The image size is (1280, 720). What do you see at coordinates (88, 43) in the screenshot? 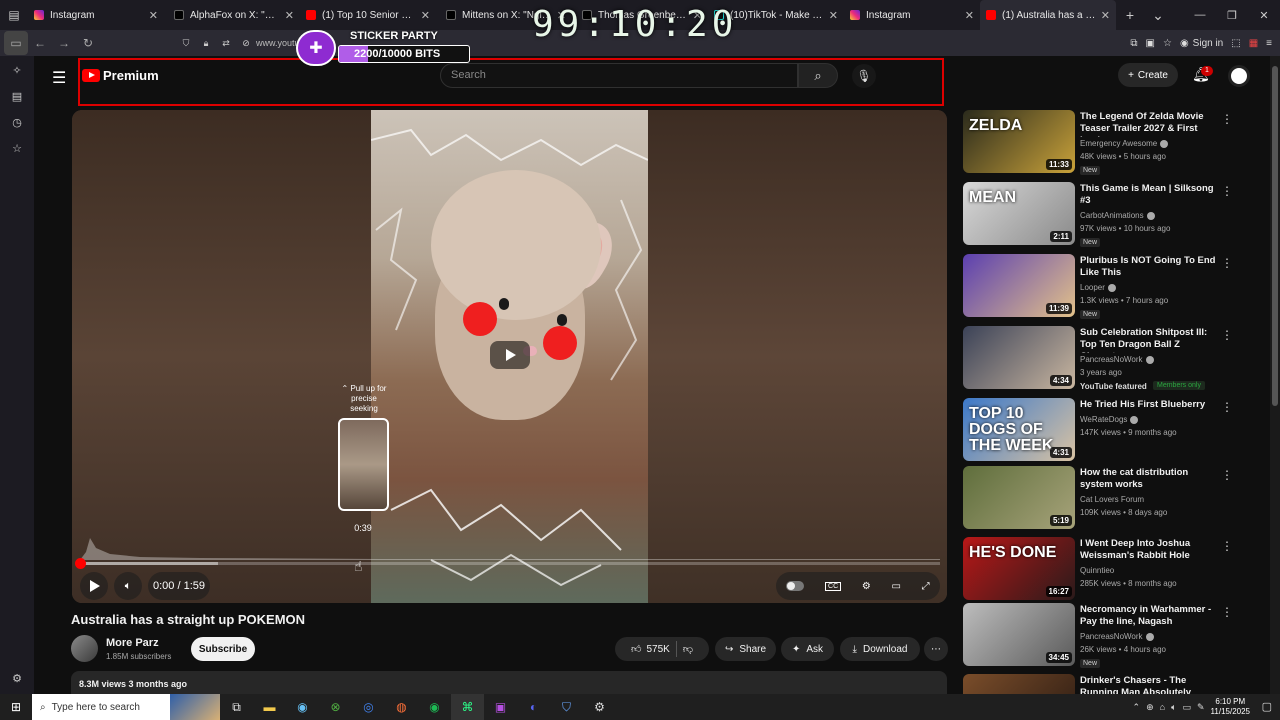
I see `reload-icon: ↻` at bounding box center [88, 43].